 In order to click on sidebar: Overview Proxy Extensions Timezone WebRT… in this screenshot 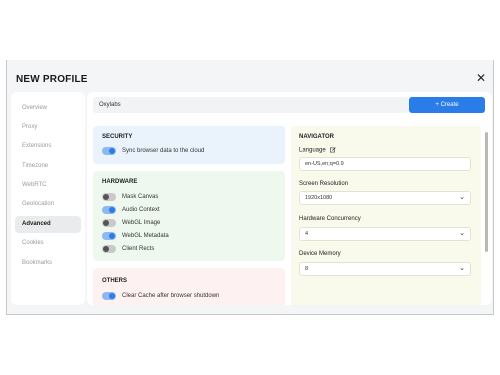, I will do `click(48, 198)`.